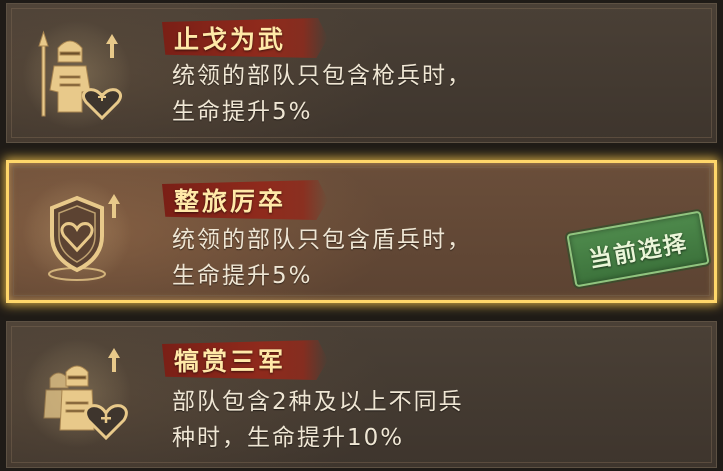  Describe the element at coordinates (288, 438) in the screenshot. I see `description-line: 种时，生命提升10%` at that location.